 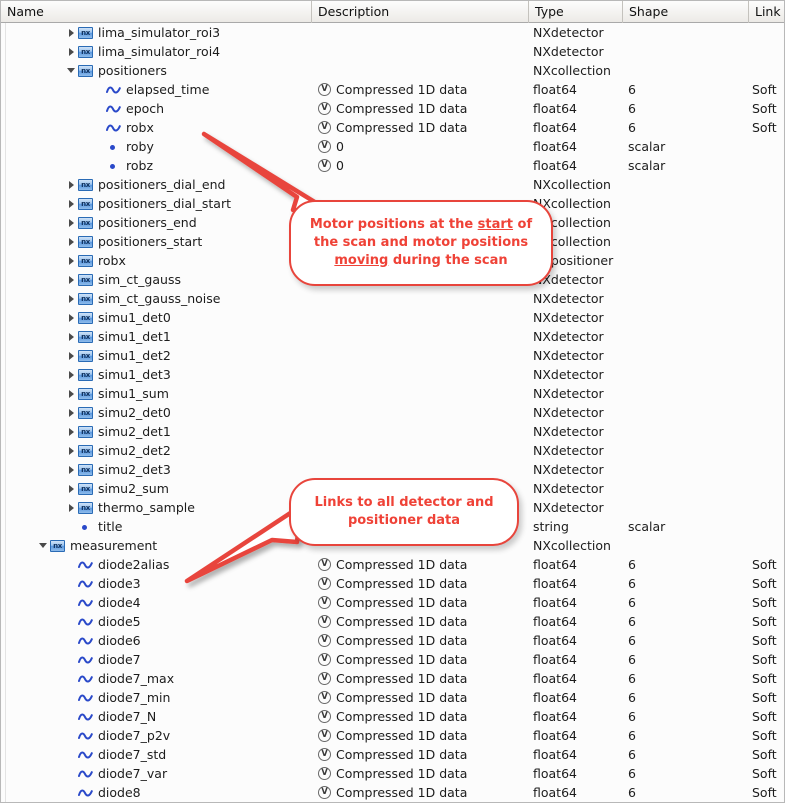 What do you see at coordinates (157, 450) in the screenshot?
I see `tree-row-name-cell: nx simu2_det2` at bounding box center [157, 450].